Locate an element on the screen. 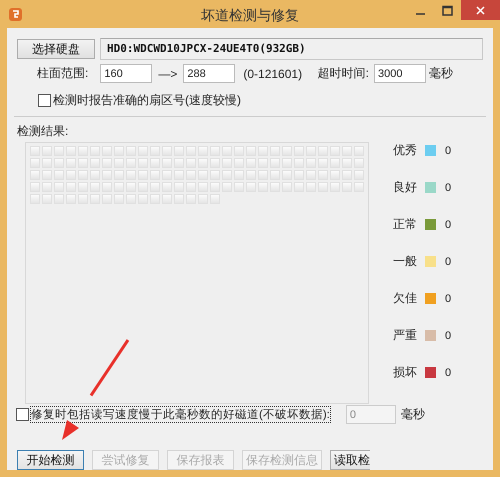 The width and height of the screenshot is (500, 477). legend-label: 良好 is located at coordinates (405, 187).